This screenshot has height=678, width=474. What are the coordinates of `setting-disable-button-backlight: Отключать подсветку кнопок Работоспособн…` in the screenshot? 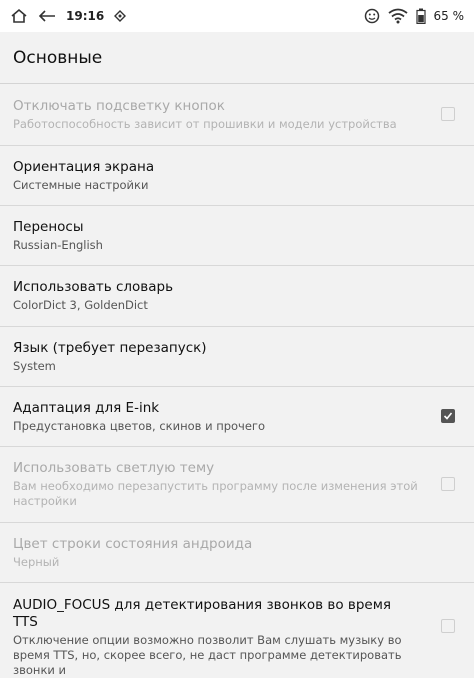 It's located at (237, 115).